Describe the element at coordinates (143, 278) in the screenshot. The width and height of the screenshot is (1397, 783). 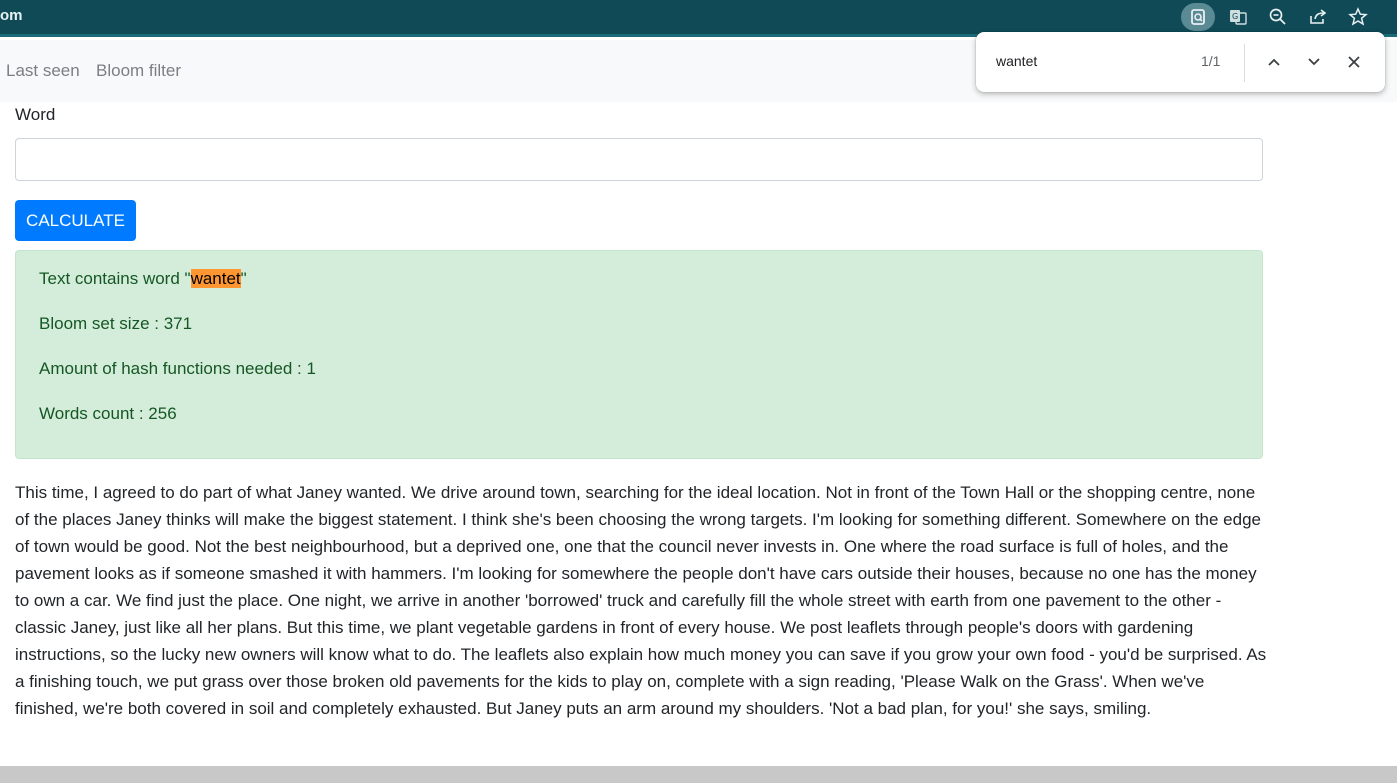
I see `contains-word-line: Text contains word "wantet"` at that location.